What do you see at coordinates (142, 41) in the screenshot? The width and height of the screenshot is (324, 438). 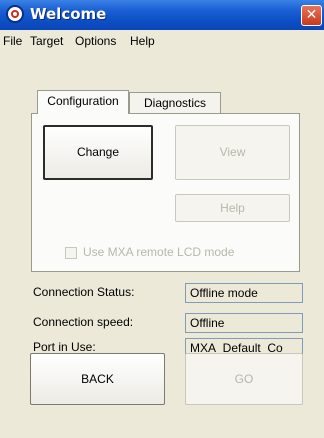 I see `menu-help: Help` at bounding box center [142, 41].